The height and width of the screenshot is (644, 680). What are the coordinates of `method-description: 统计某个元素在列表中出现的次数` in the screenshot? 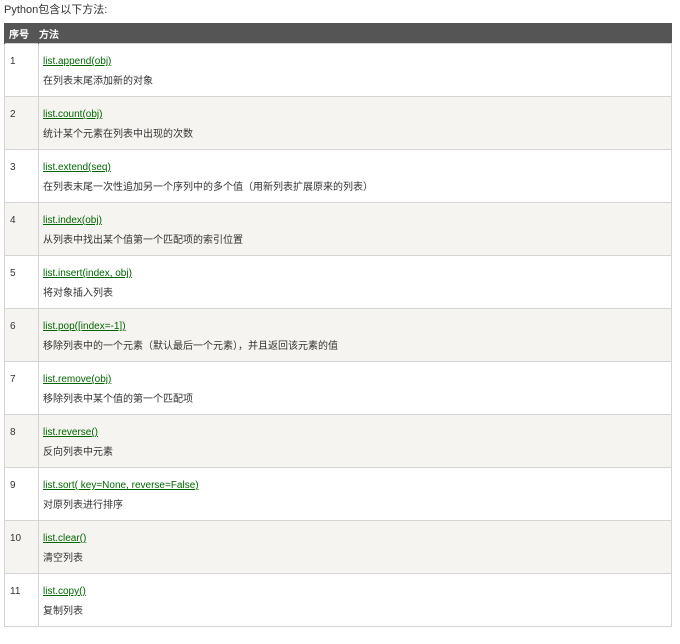 It's located at (118, 134).